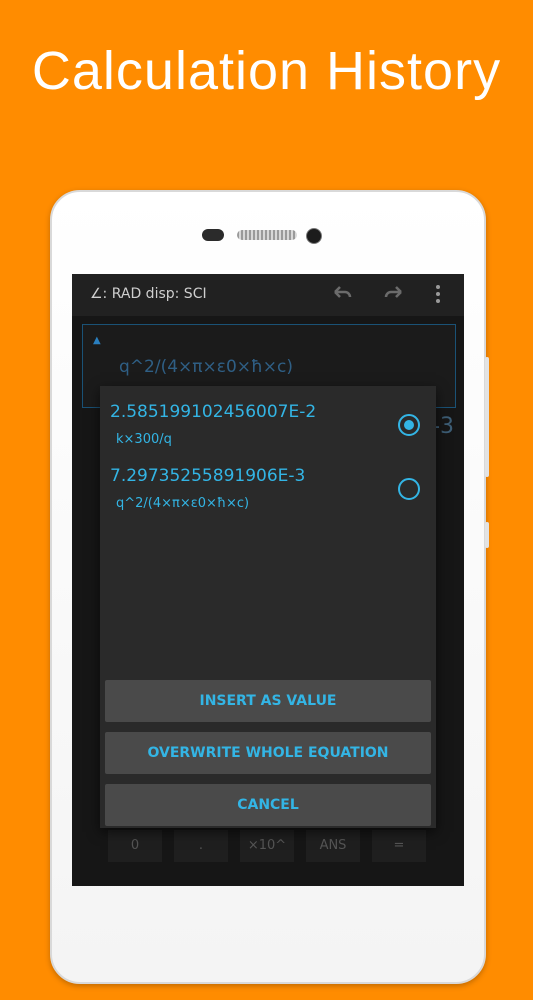  I want to click on promo-headline: Calculation History, so click(266, 71).